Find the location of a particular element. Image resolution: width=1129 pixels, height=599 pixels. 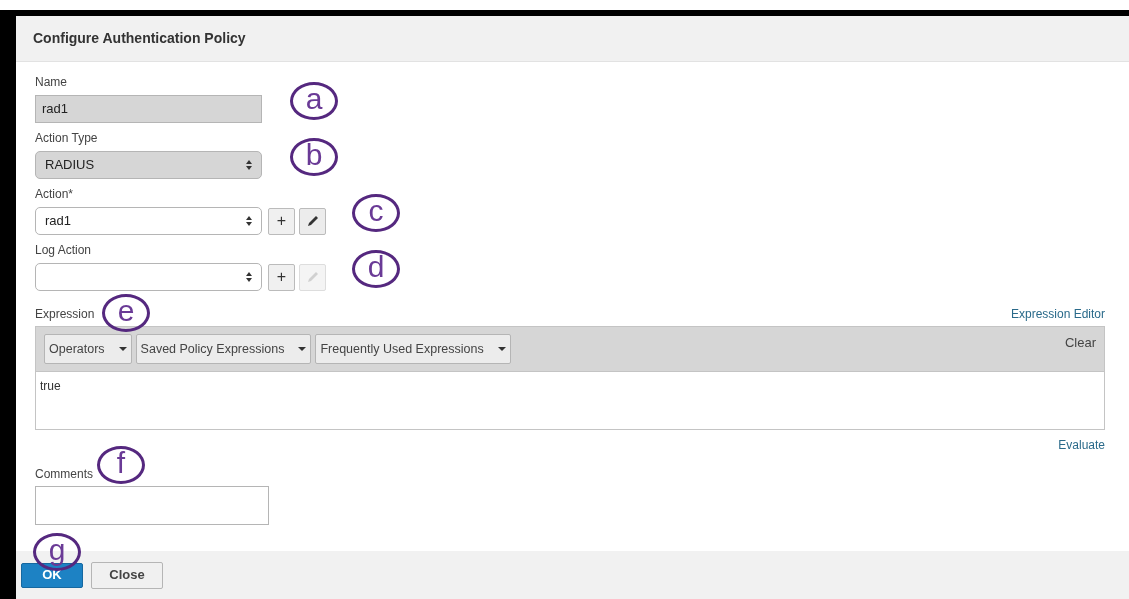

dropdown-button: Operators is located at coordinates (88, 349).